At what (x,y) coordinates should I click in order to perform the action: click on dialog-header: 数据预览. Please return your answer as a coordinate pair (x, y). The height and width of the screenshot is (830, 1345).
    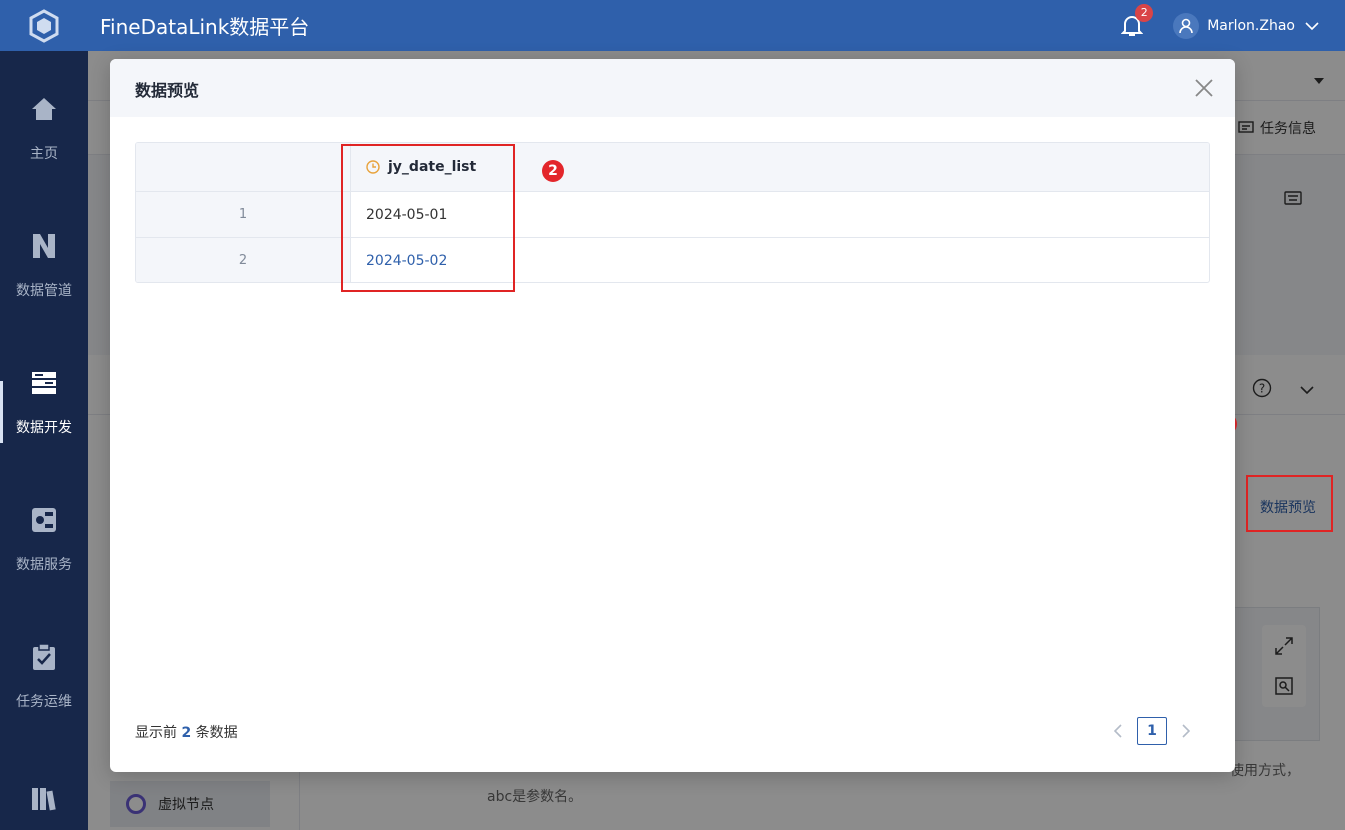
    Looking at the image, I should click on (672, 88).